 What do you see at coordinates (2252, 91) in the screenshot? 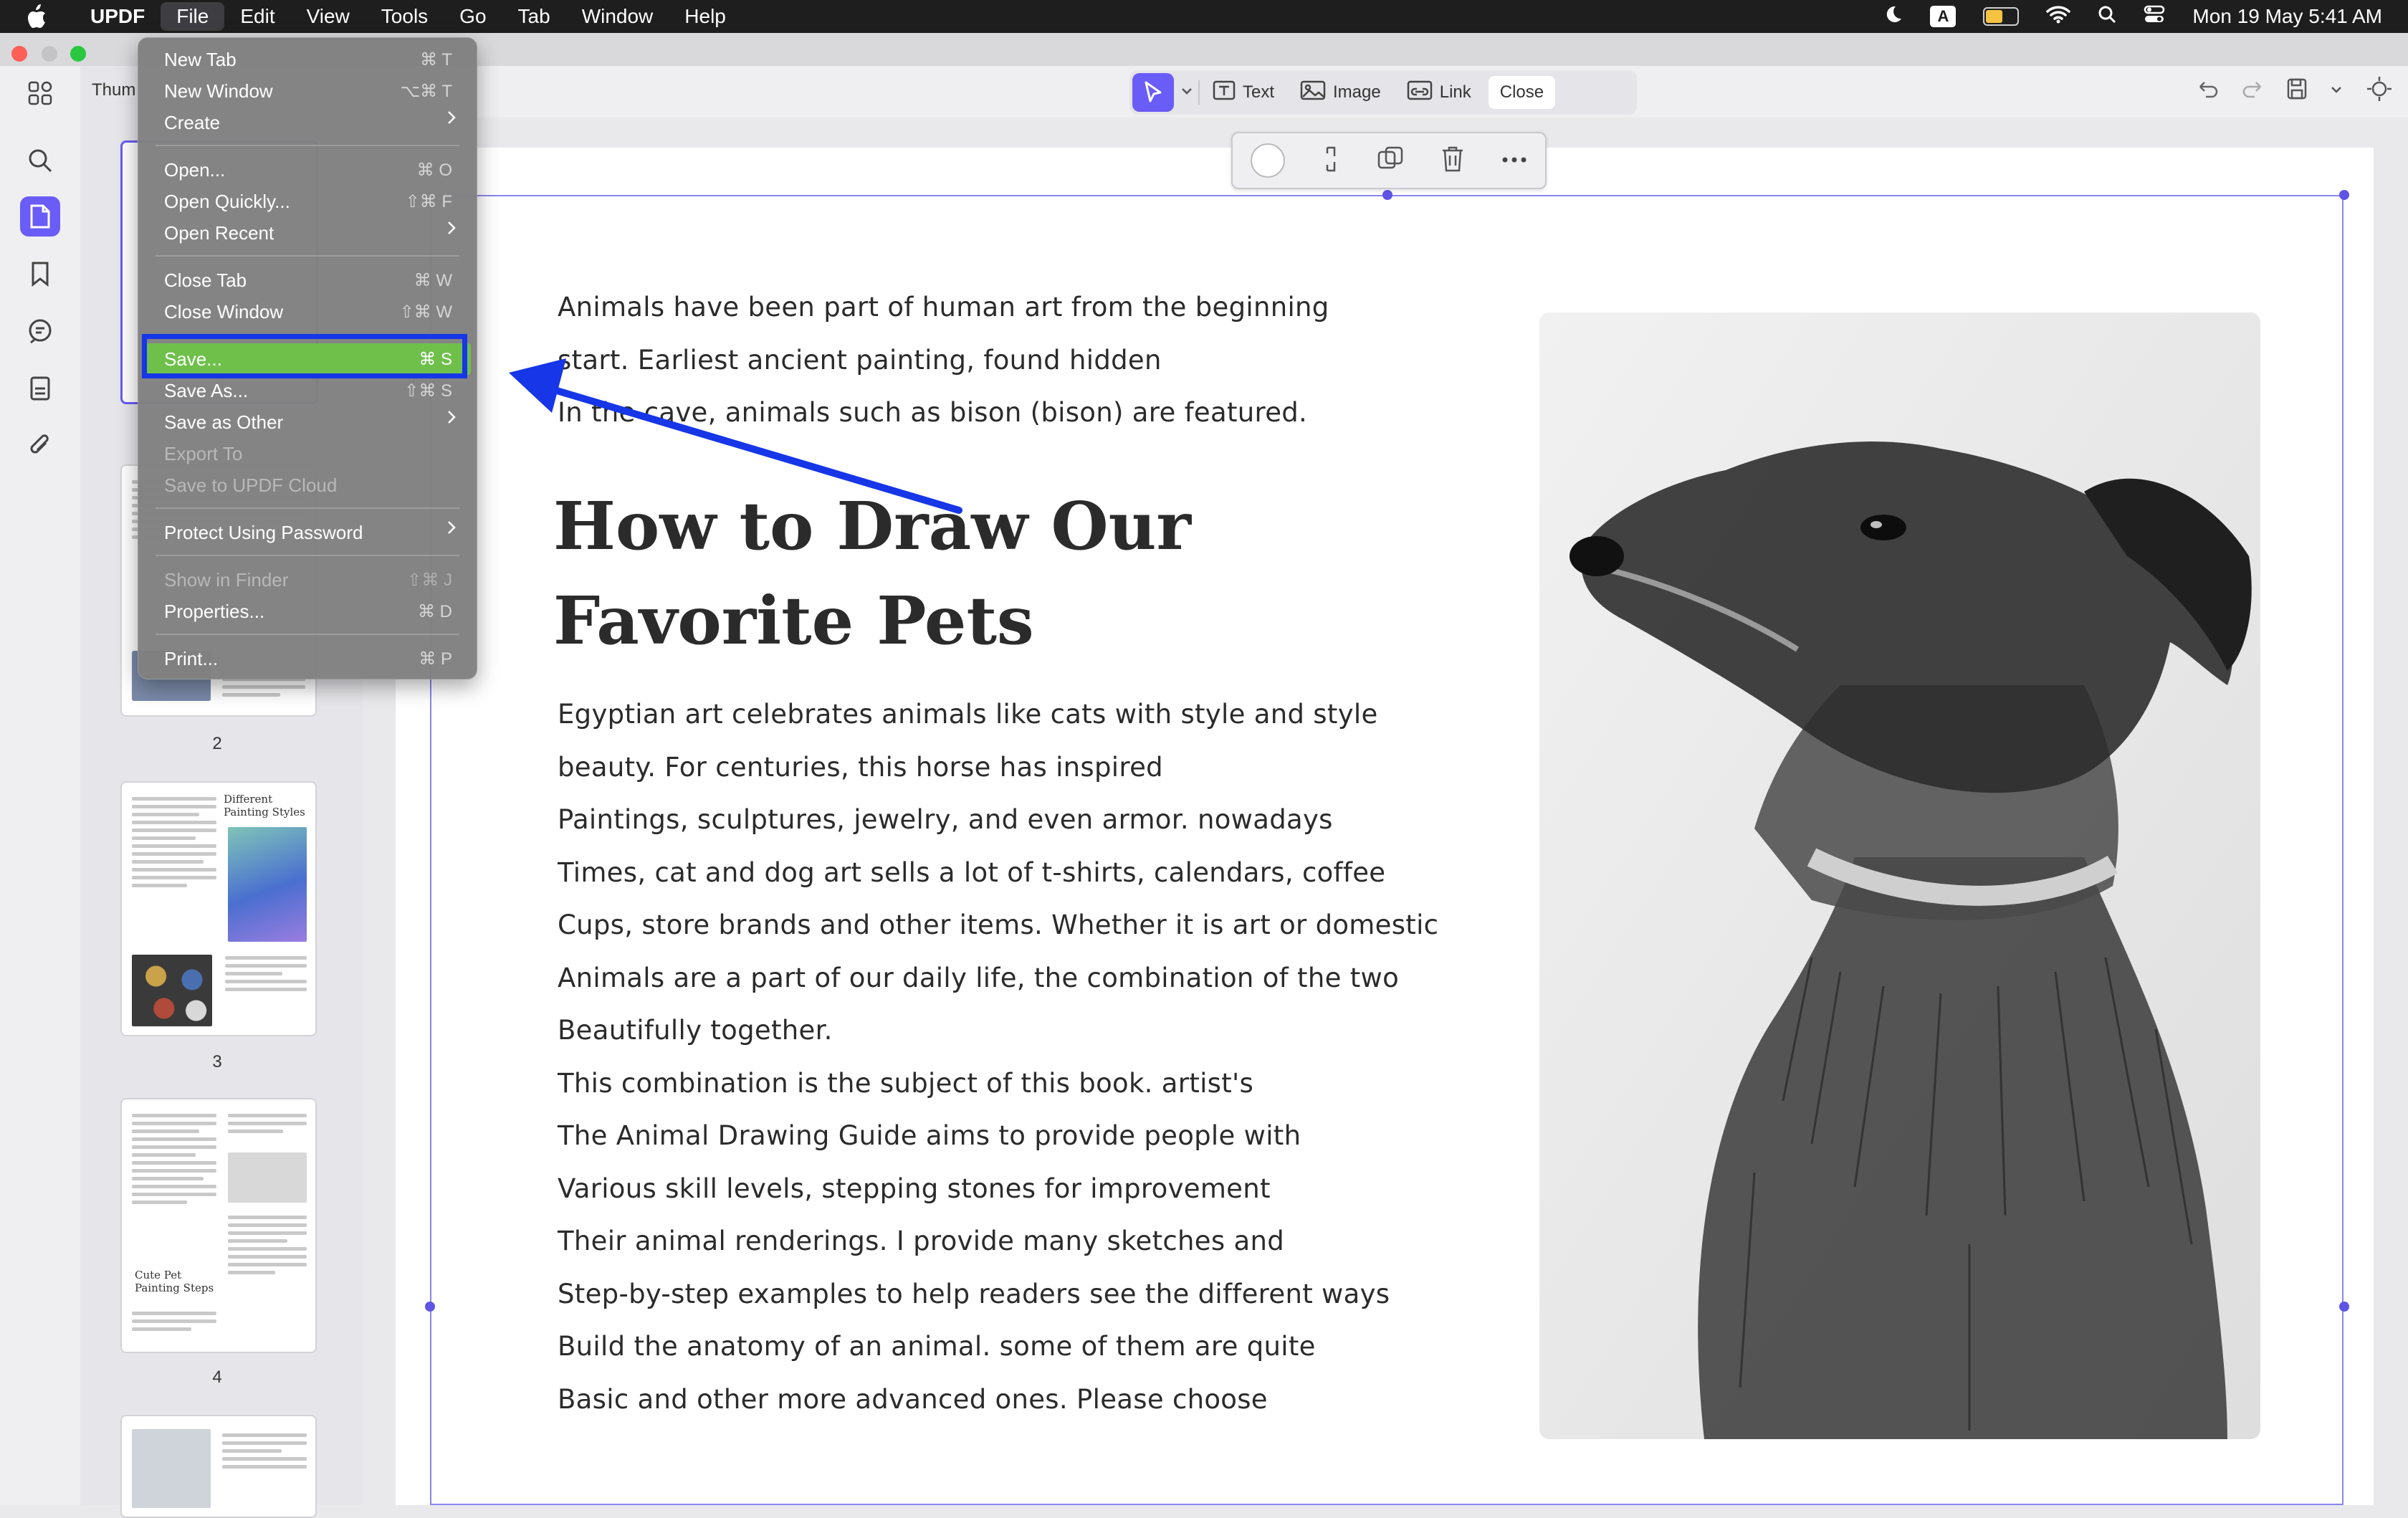
I see `redo-icon` at bounding box center [2252, 91].